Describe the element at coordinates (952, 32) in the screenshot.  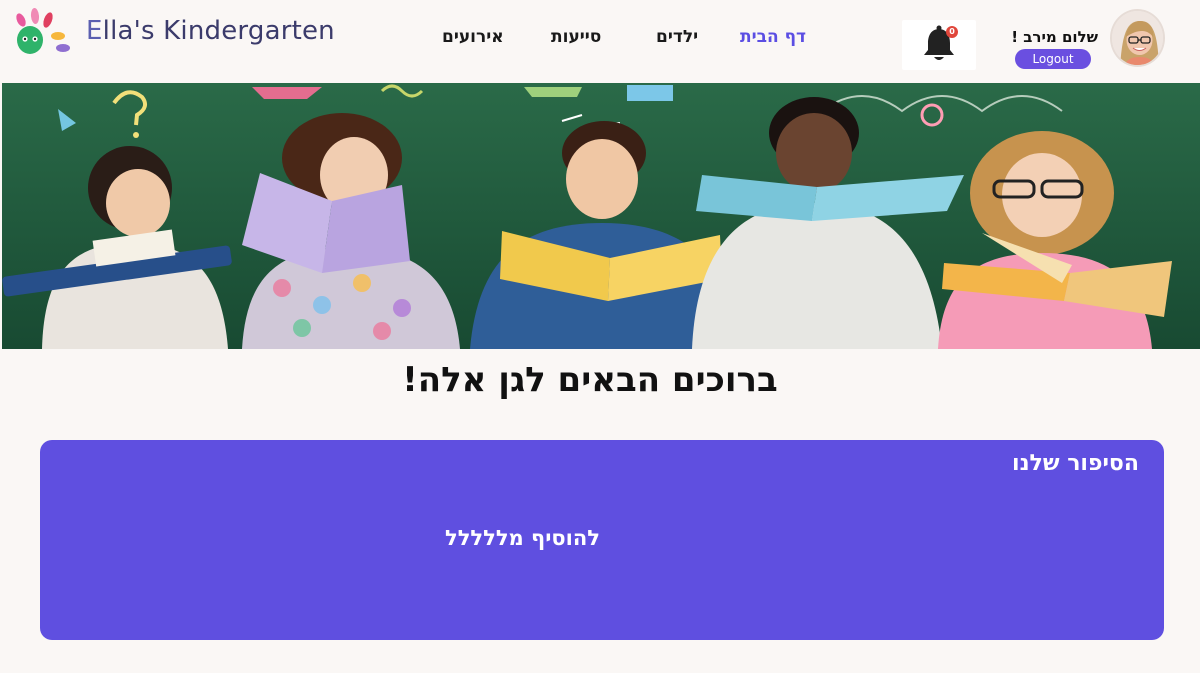
I see `notification-badge: 0` at that location.